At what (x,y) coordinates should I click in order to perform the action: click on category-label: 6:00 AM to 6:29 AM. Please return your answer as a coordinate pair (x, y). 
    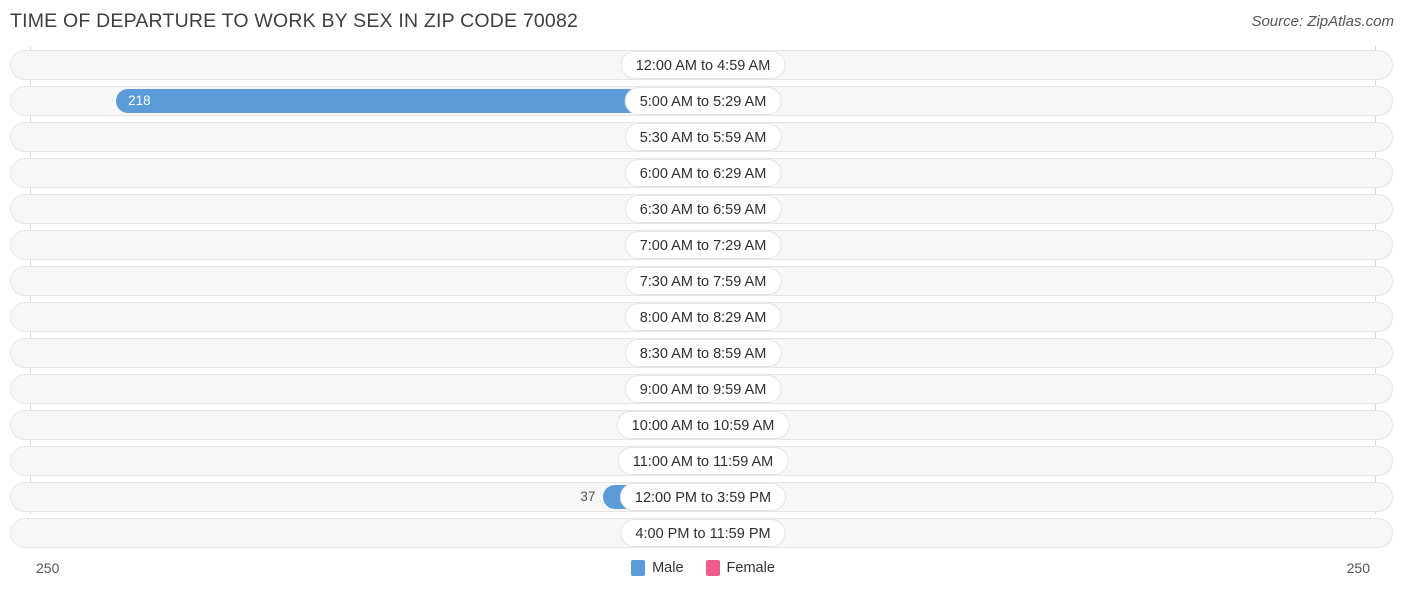
    Looking at the image, I should click on (703, 173).